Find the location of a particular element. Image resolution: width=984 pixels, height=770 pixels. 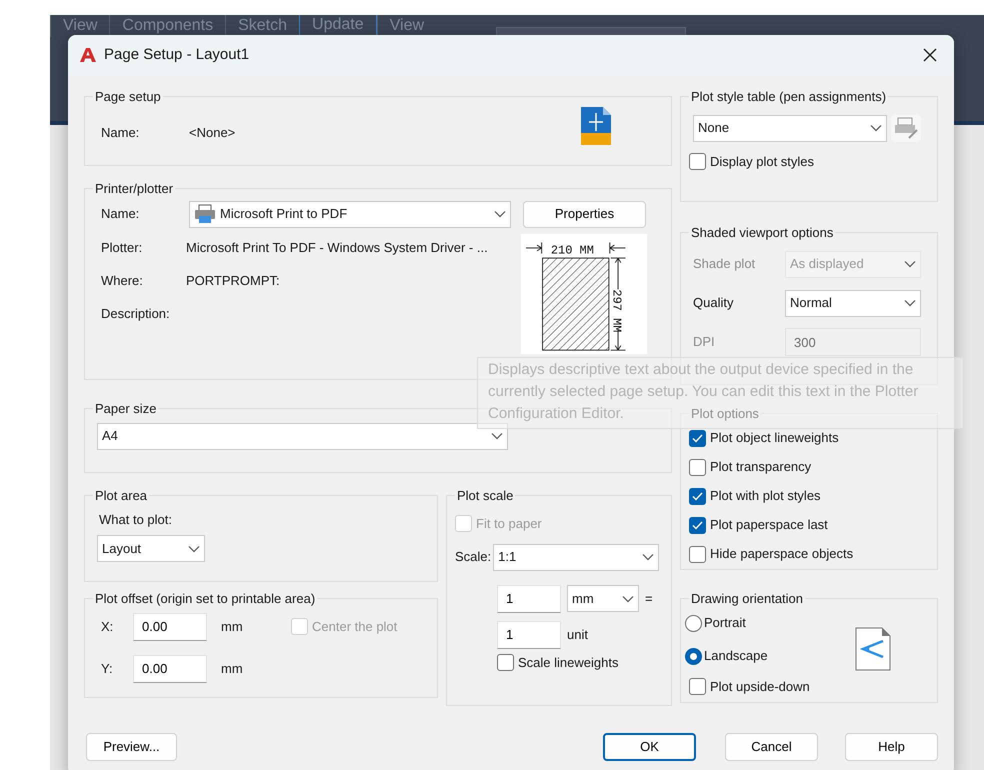

field-label: X: is located at coordinates (107, 627).